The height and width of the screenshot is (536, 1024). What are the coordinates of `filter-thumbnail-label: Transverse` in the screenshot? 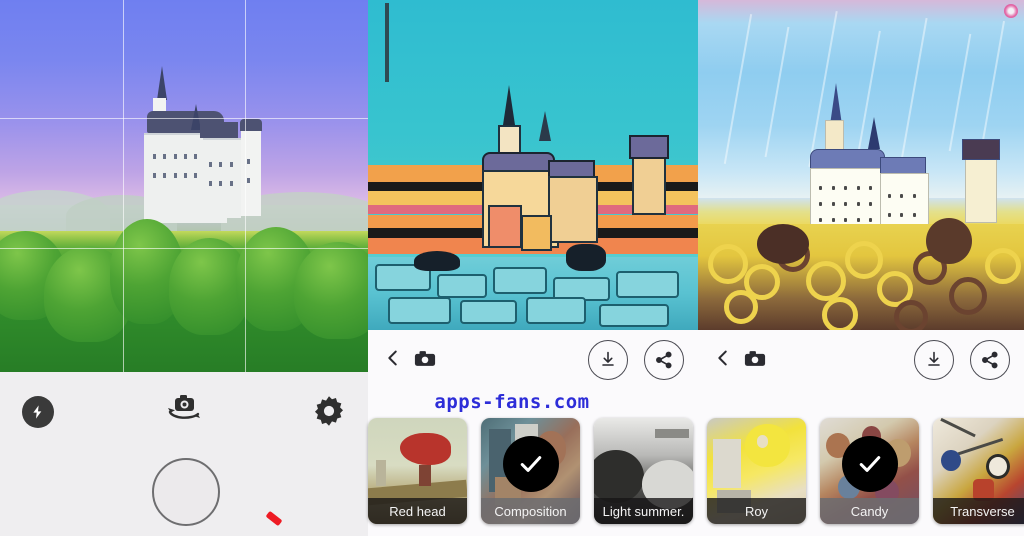 It's located at (978, 511).